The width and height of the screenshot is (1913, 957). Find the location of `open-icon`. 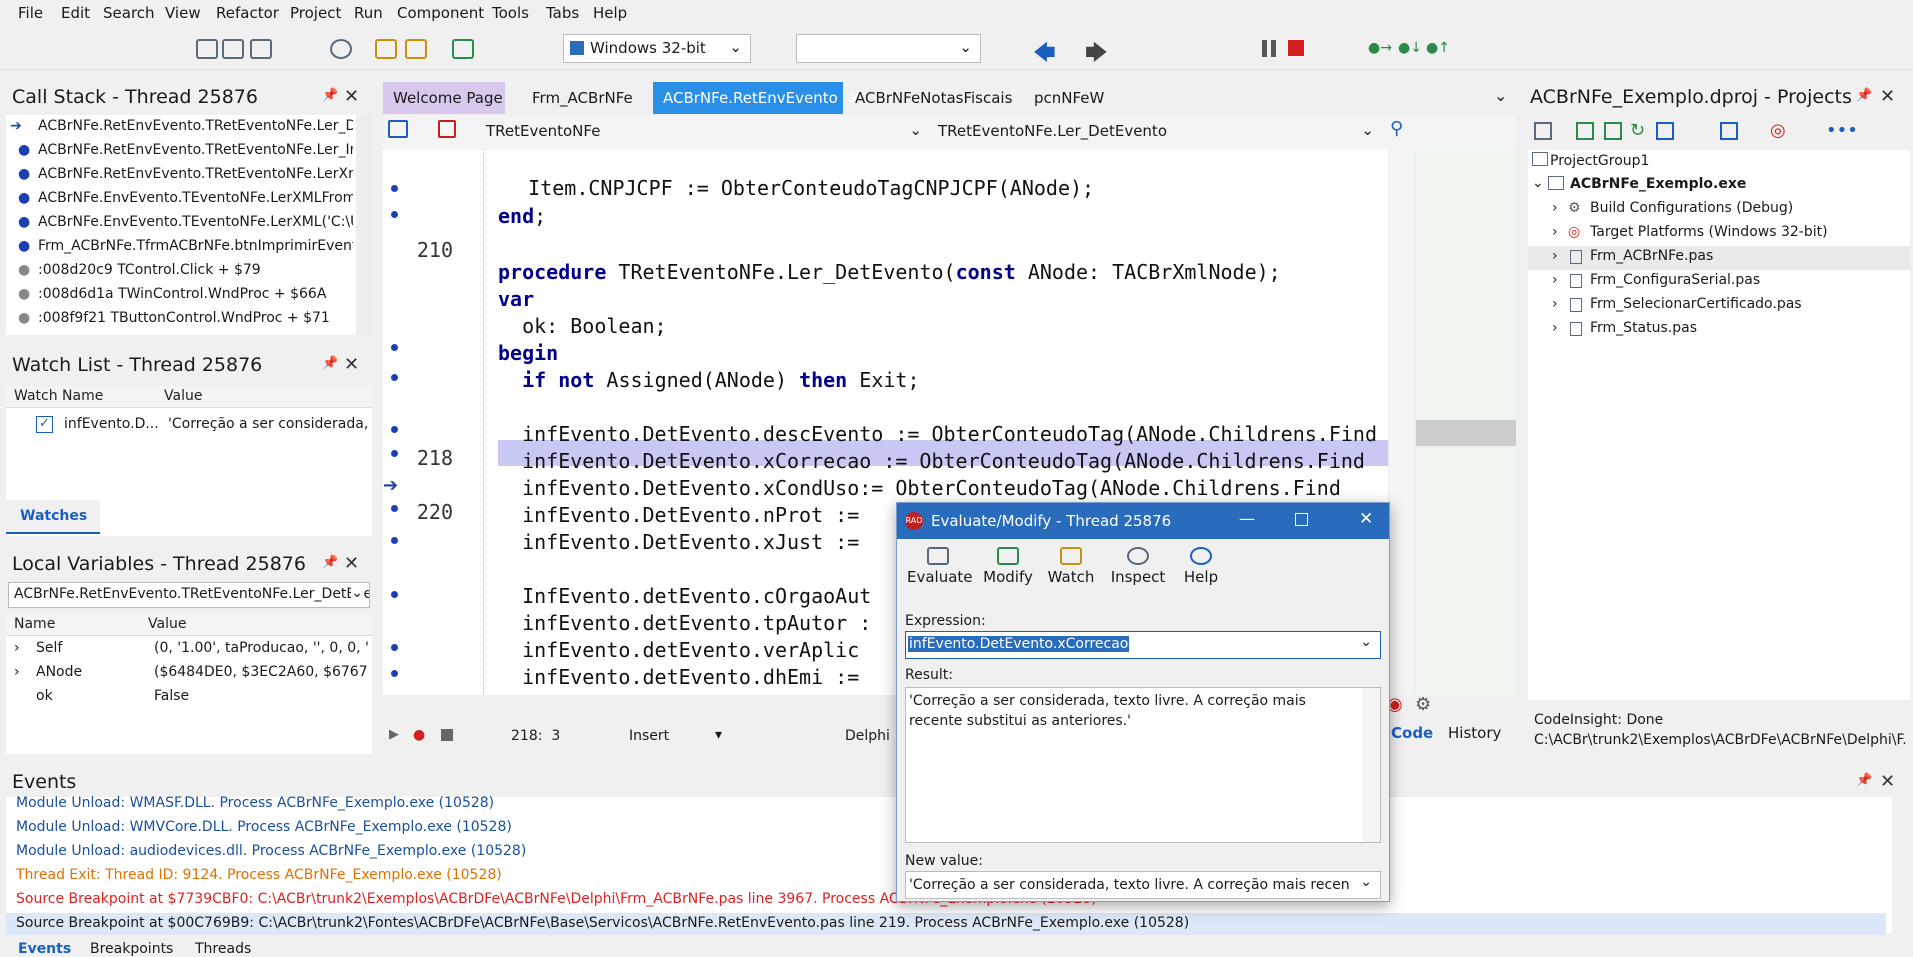

open-icon is located at coordinates (416, 49).